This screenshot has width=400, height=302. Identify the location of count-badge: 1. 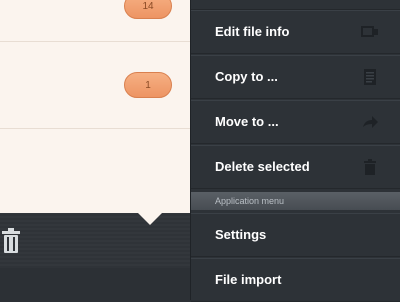
(148, 85).